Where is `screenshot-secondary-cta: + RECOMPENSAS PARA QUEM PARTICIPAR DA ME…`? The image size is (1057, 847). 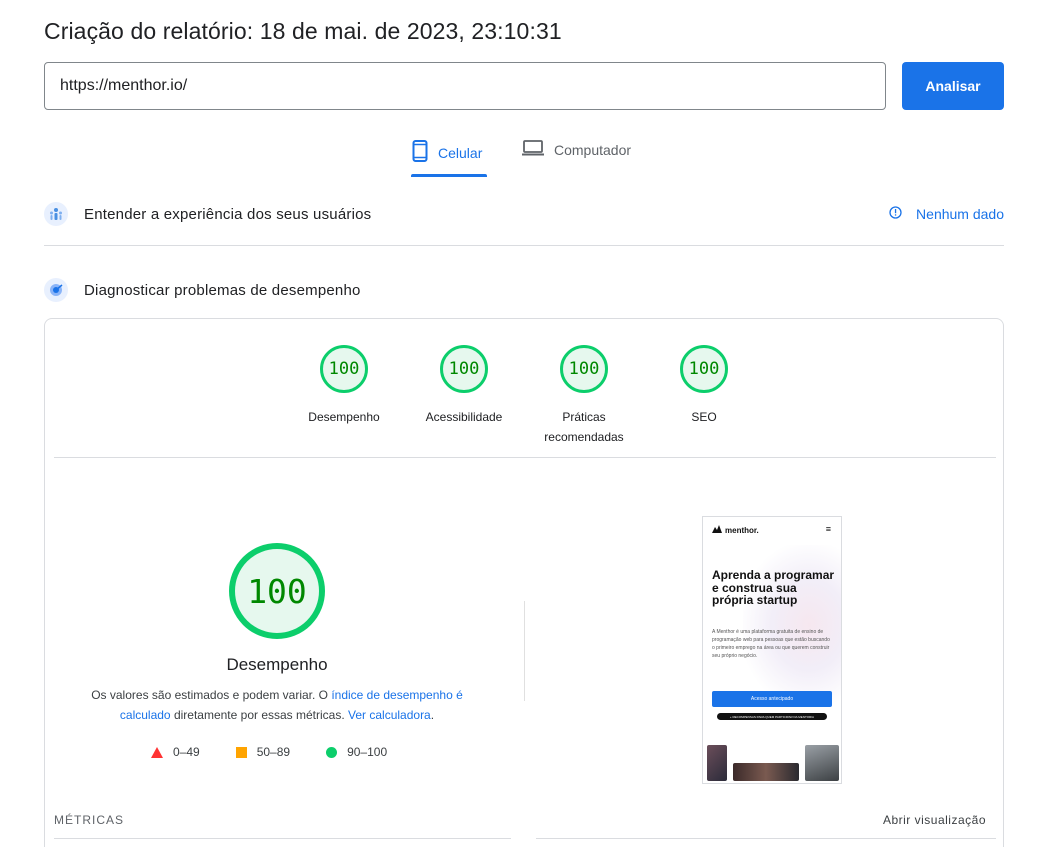
screenshot-secondary-cta: + RECOMPENSAS PARA QUEM PARTICIPAR DA ME… is located at coordinates (772, 716).